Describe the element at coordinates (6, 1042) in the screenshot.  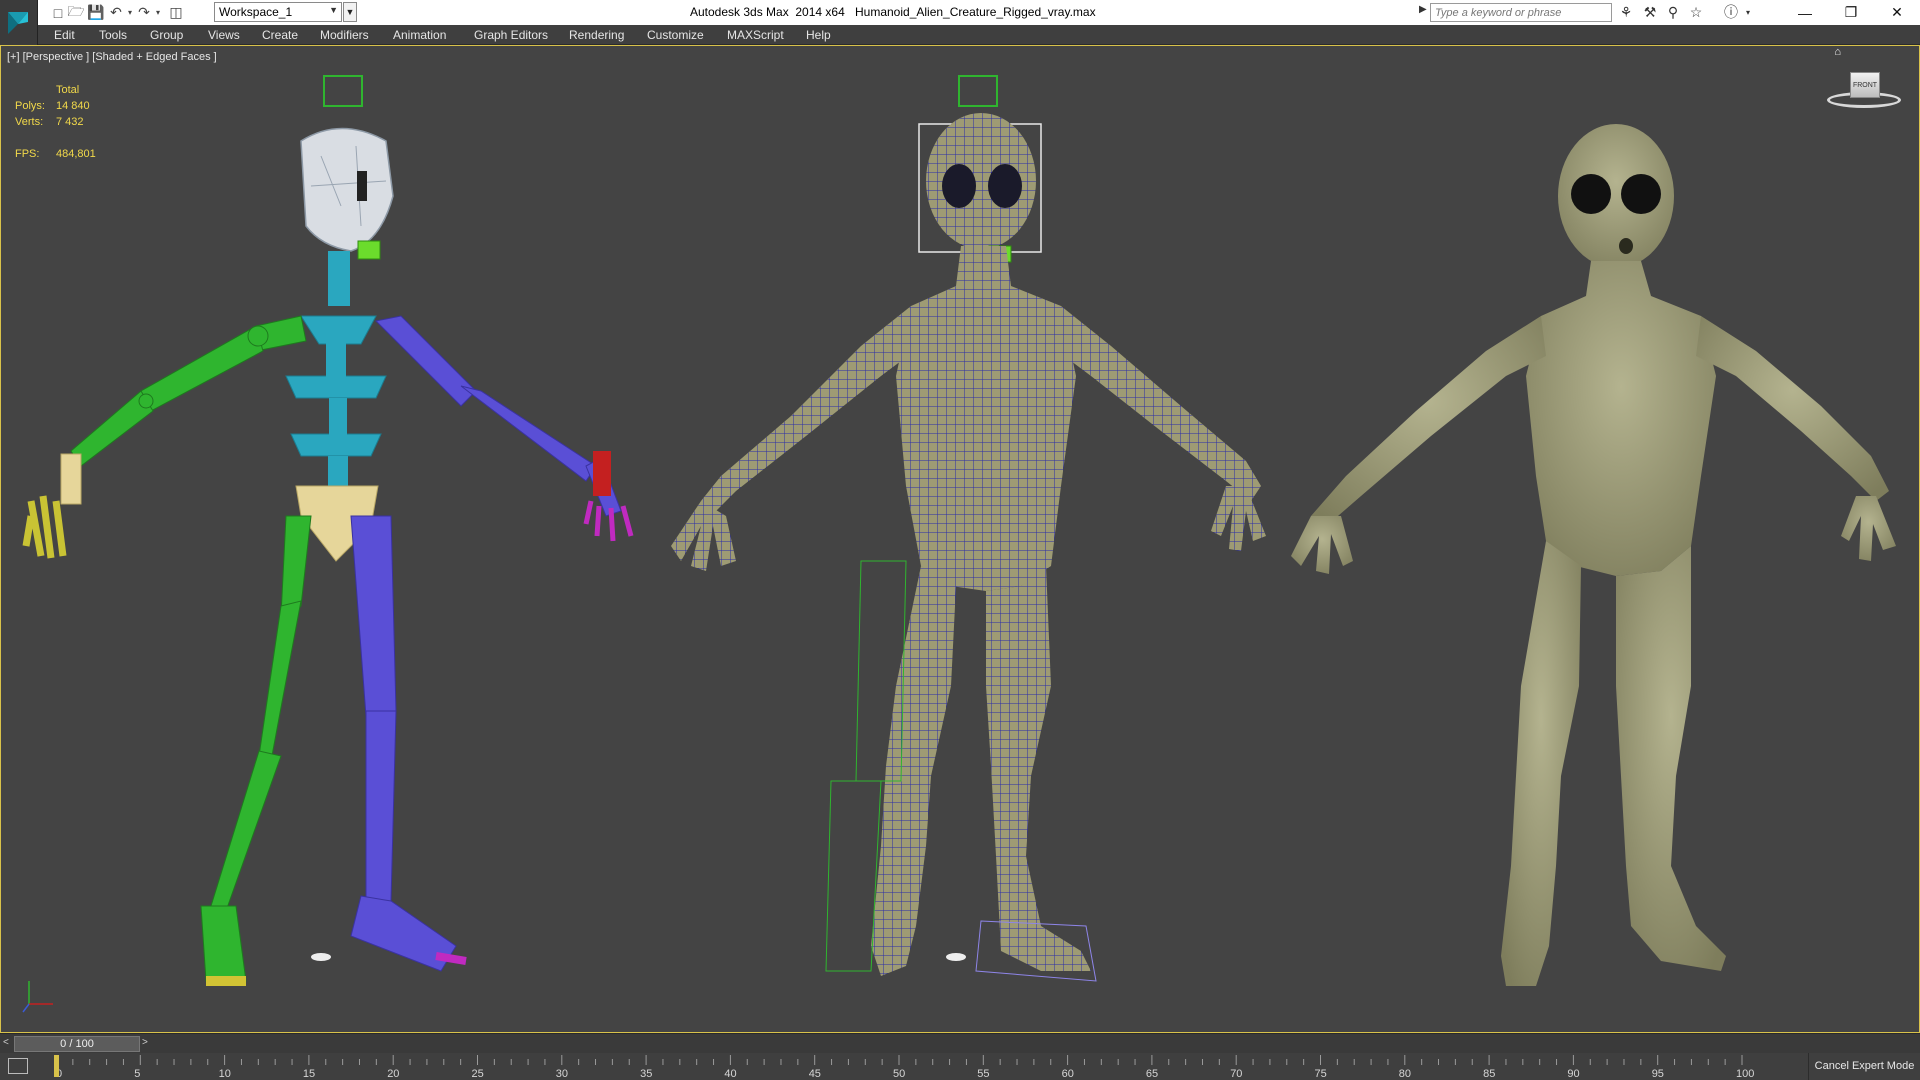
I see `previous-frame-icon: <` at that location.